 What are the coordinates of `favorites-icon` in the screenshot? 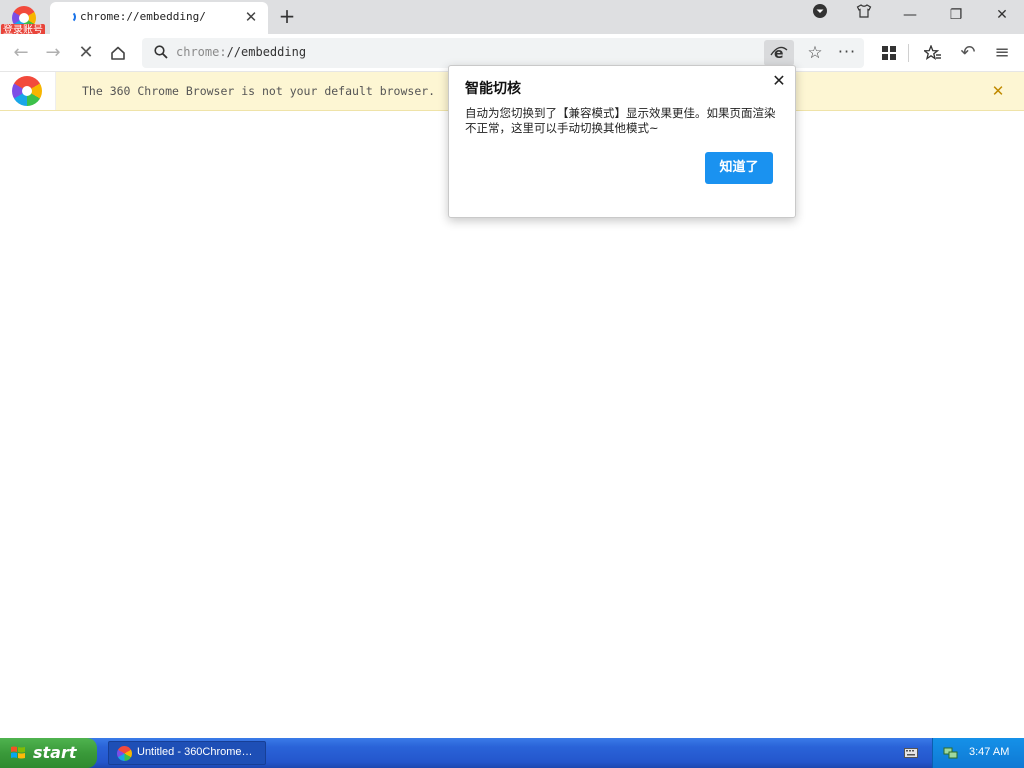 It's located at (933, 53).